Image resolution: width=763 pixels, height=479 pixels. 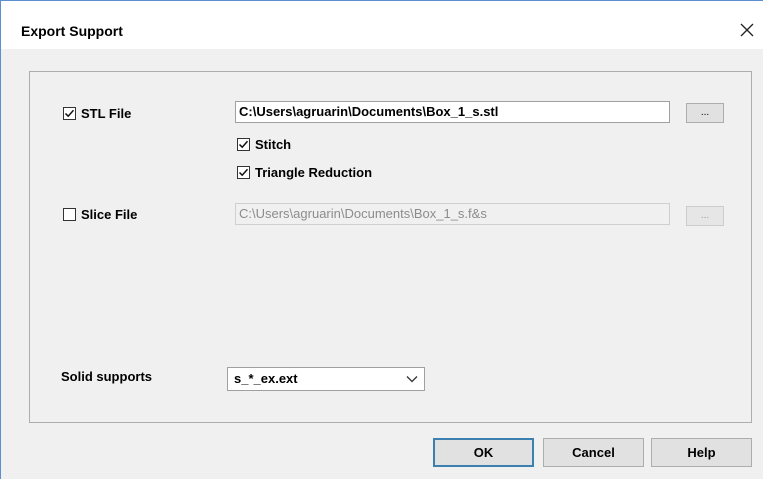 I want to click on close-icon, so click(x=747, y=30).